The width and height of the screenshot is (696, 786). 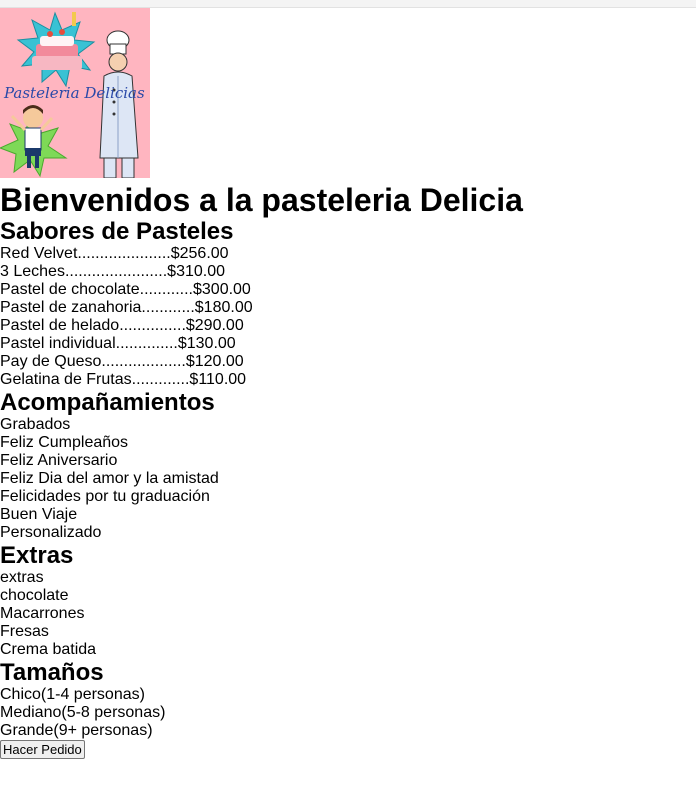 What do you see at coordinates (52, 672) in the screenshot?
I see `tamanos-heading: Tamaños` at bounding box center [52, 672].